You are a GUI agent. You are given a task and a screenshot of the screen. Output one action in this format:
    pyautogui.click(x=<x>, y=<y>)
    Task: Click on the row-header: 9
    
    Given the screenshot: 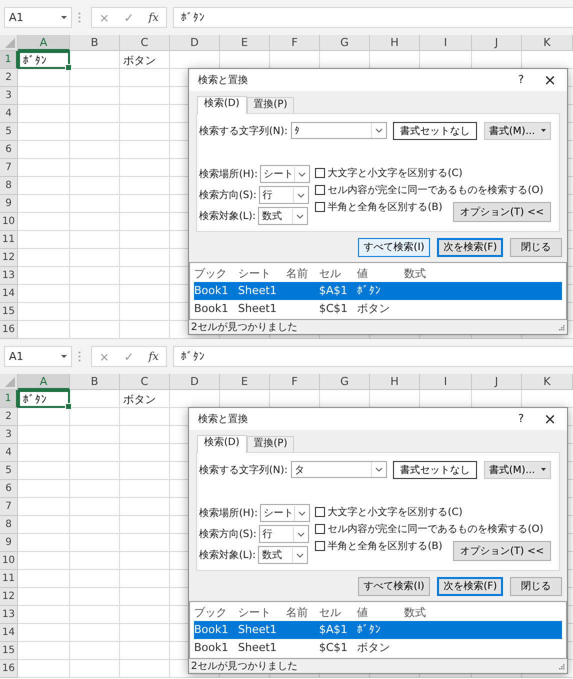 What is the action you would take?
    pyautogui.click(x=9, y=543)
    